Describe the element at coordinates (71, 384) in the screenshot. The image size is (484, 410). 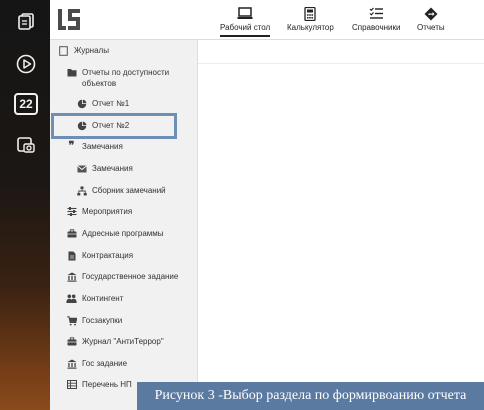
I see `table-icon` at that location.